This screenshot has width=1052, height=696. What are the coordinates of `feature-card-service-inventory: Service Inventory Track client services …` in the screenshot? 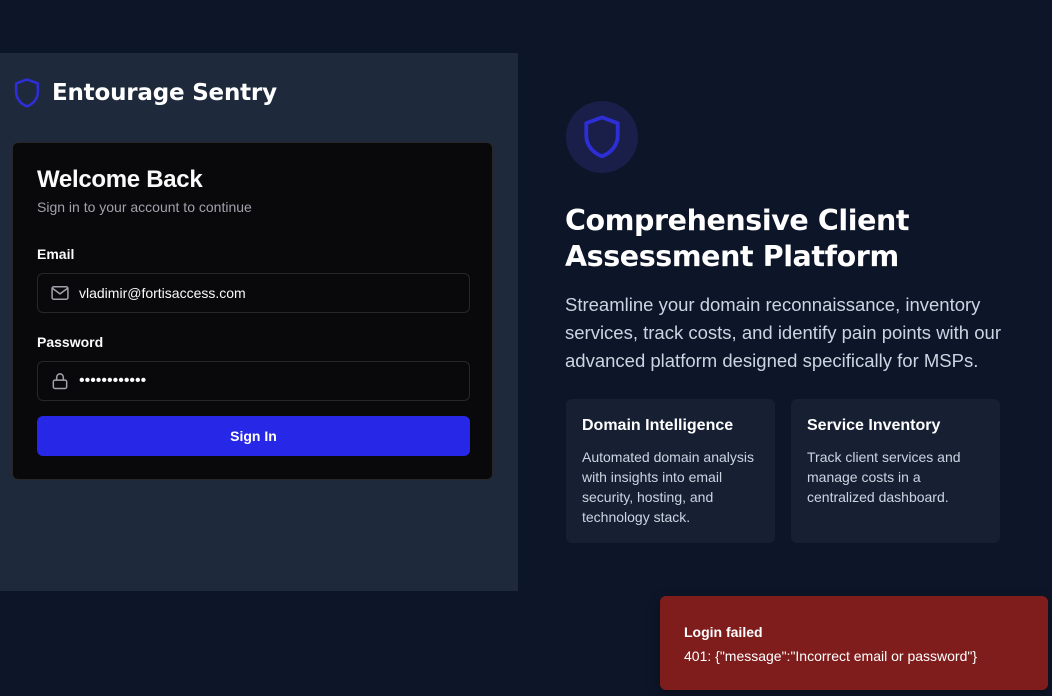 It's located at (895, 471).